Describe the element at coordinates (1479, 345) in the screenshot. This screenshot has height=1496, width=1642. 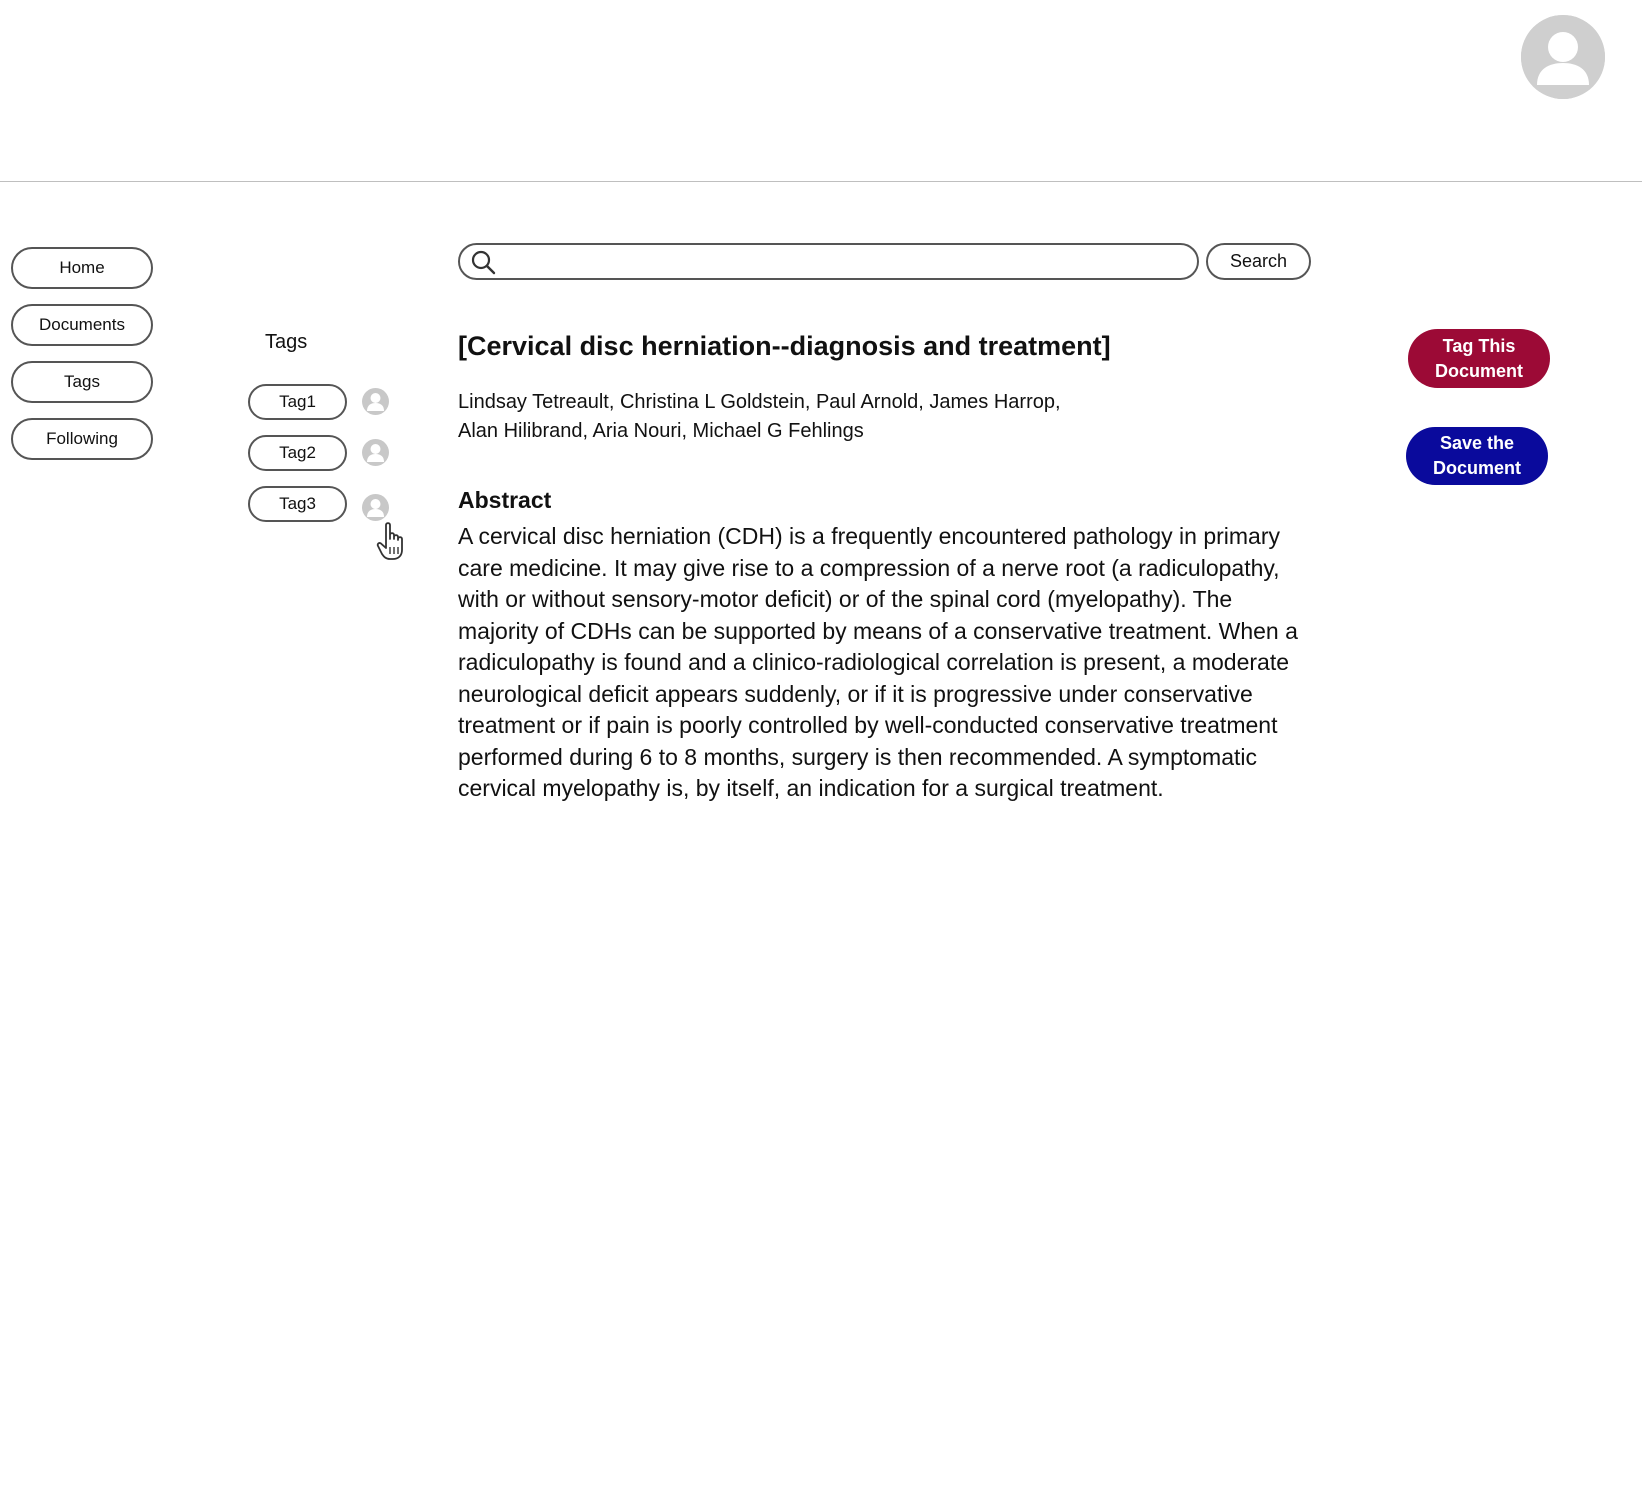
I see `button-label-line: Tag This` at that location.